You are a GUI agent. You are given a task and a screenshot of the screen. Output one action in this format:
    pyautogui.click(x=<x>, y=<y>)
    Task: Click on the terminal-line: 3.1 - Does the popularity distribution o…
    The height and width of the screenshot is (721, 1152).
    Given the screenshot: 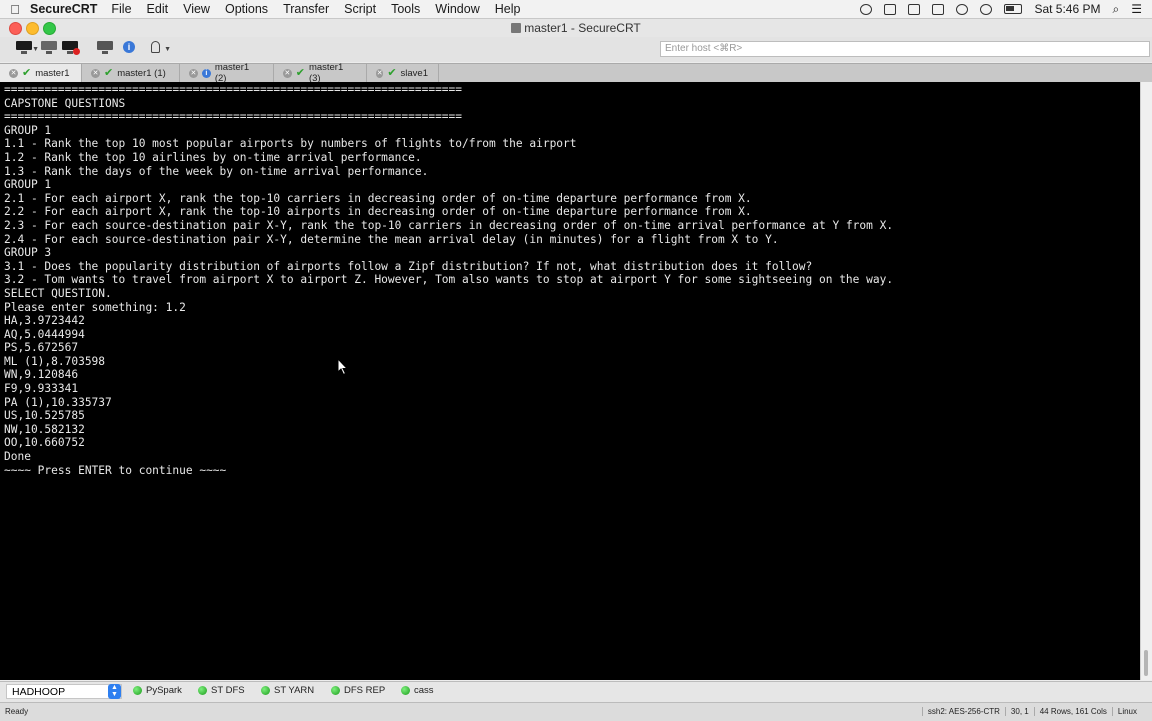 What is the action you would take?
    pyautogui.click(x=408, y=266)
    